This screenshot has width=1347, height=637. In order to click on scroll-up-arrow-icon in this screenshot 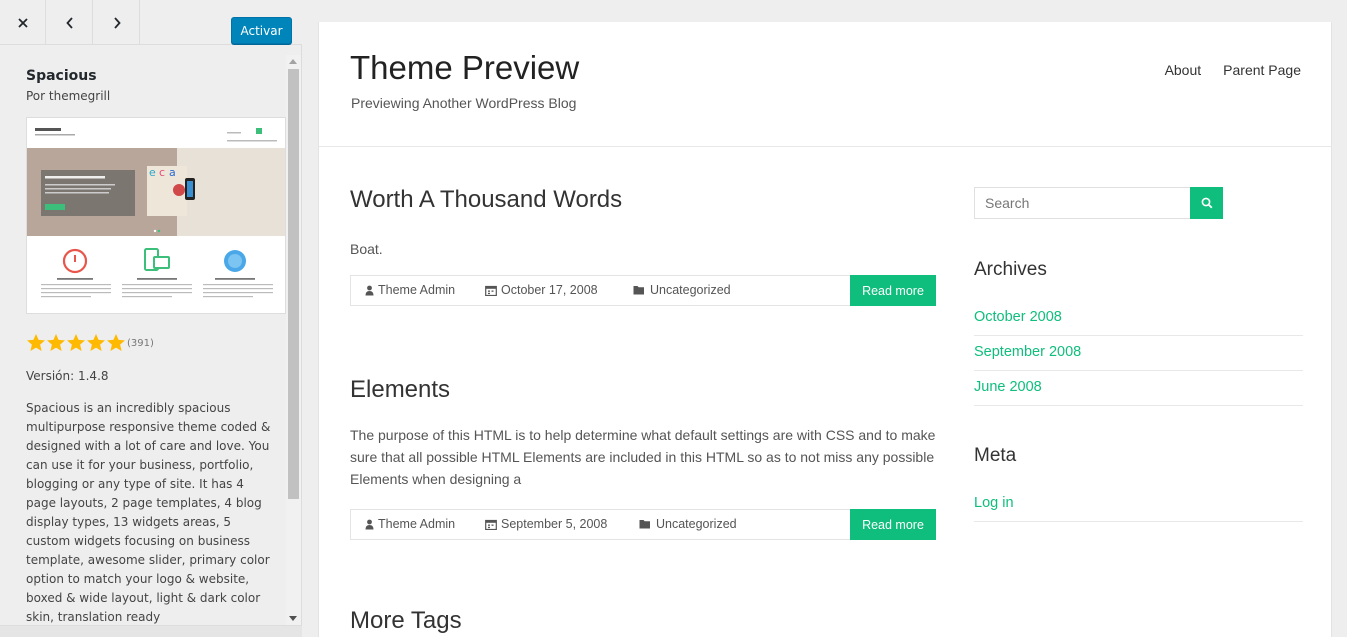, I will do `click(293, 61)`.